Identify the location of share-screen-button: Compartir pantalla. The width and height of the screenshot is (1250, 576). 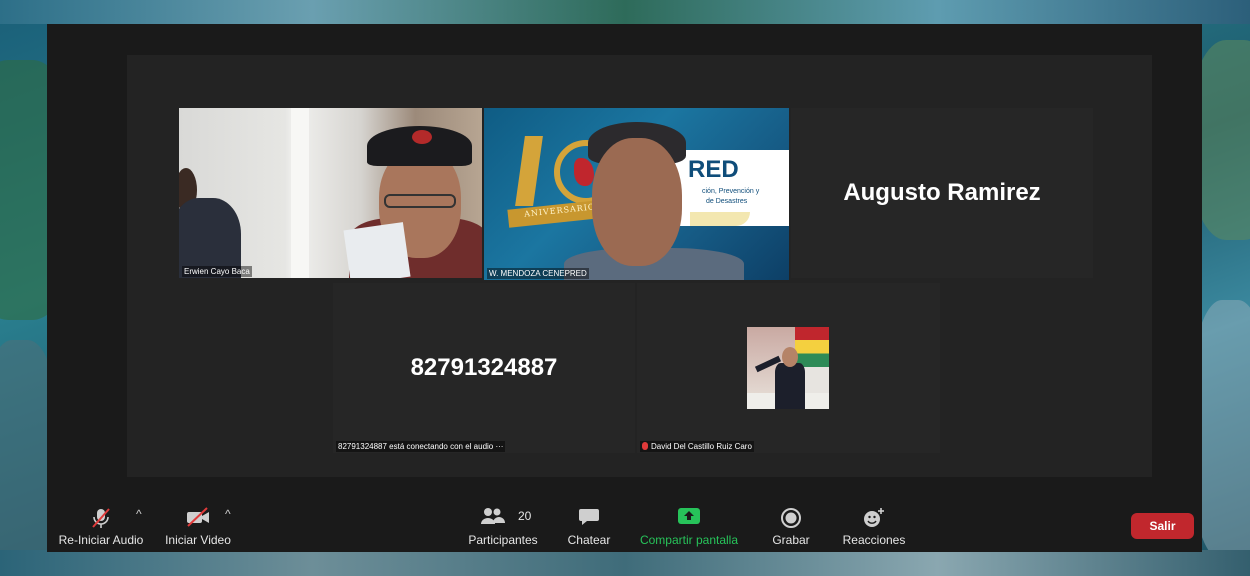
(689, 525).